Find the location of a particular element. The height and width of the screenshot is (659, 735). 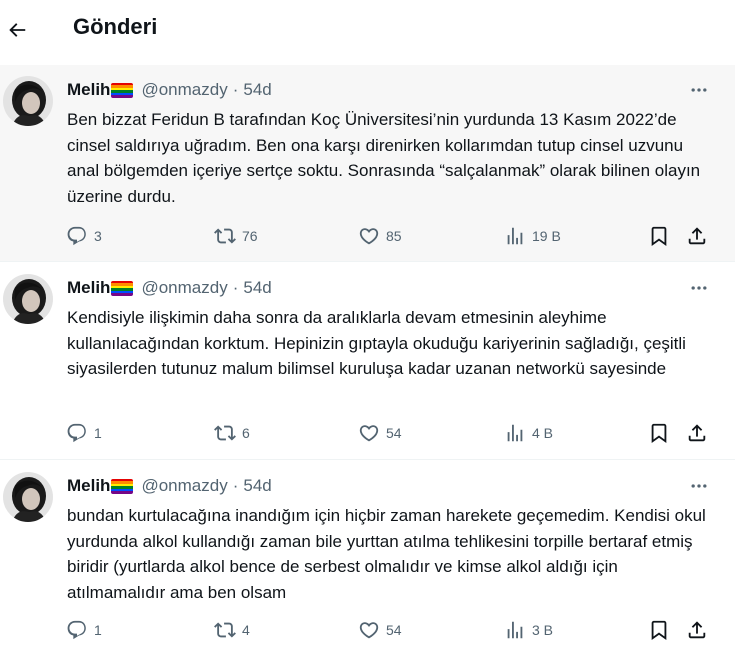

arrow-left-icon is located at coordinates (17, 30).